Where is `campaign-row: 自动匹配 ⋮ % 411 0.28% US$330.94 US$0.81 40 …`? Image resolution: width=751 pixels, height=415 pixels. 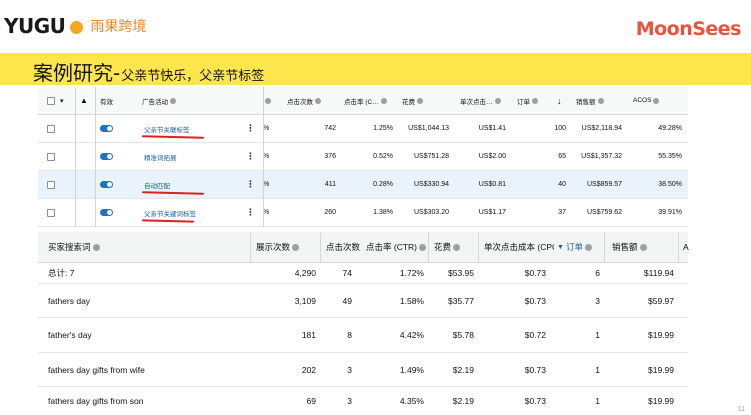
campaign-row: 自动匹配 ⋮ % 411 0.28% US$330.94 US$0.81 40 … is located at coordinates (363, 185).